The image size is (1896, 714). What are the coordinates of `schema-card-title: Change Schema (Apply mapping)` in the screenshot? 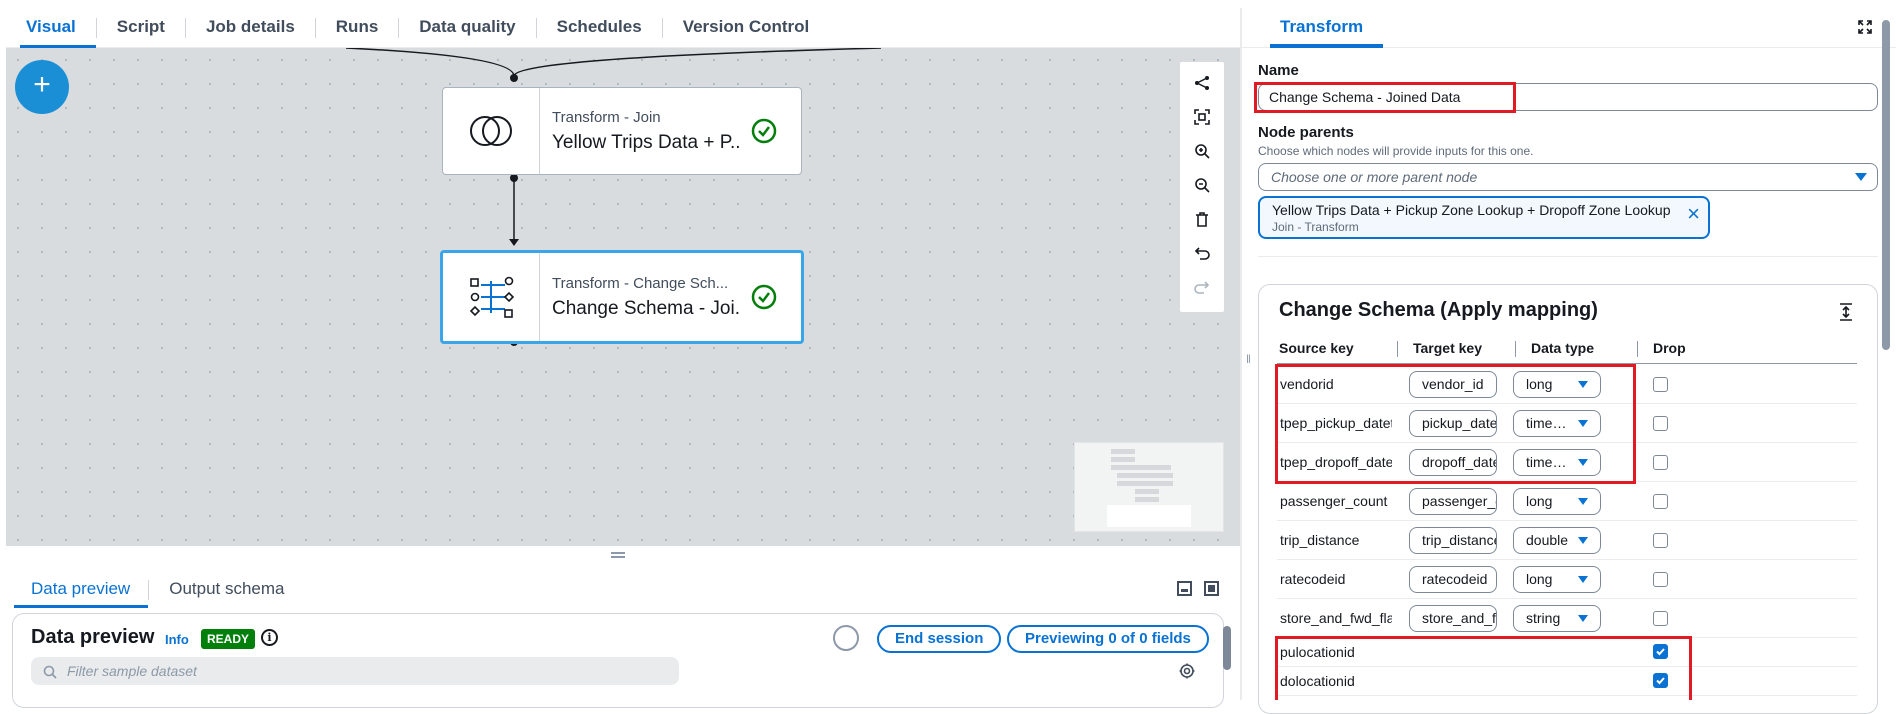 It's located at (1438, 310).